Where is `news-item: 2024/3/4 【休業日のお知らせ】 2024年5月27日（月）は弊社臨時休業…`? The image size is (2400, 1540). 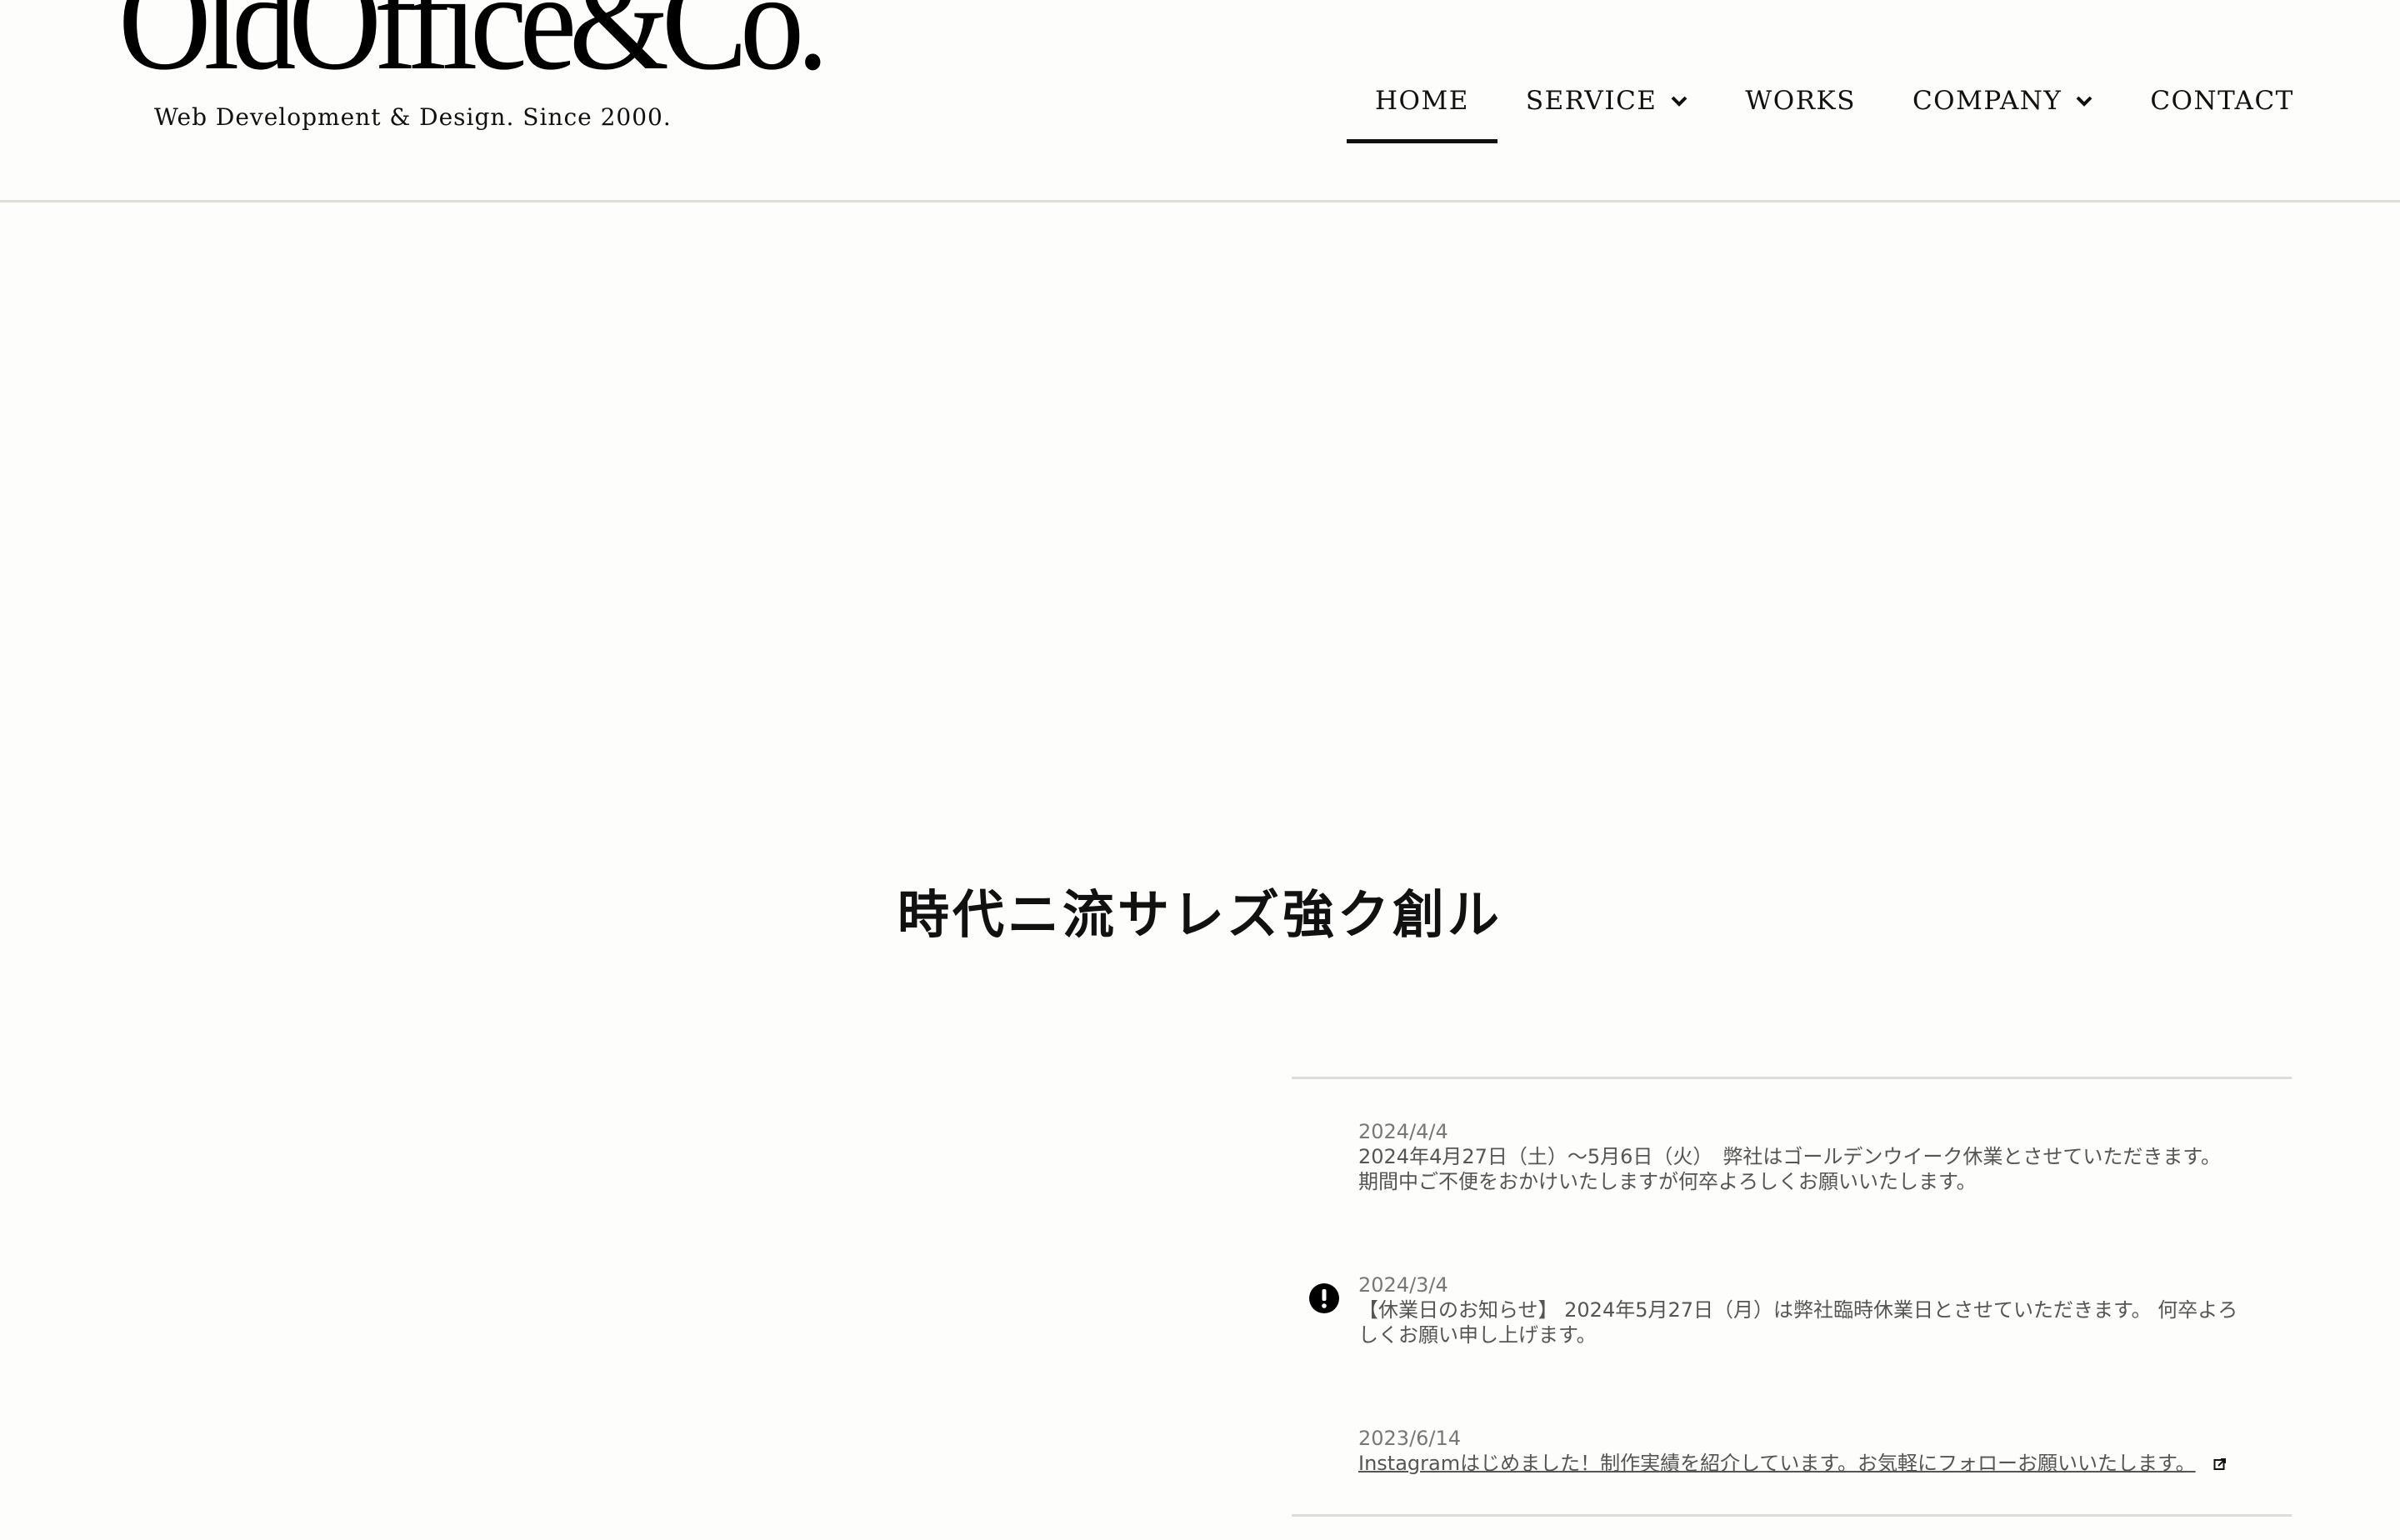
news-item: 2024/3/4 【休業日のお知らせ】 2024年5月27日（月）は弊社臨時休業… is located at coordinates (1820, 1310).